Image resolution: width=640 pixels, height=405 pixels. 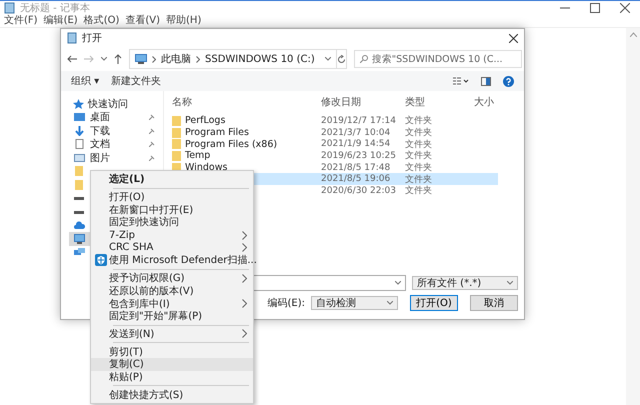 I want to click on file-name: Program Files, so click(x=217, y=132).